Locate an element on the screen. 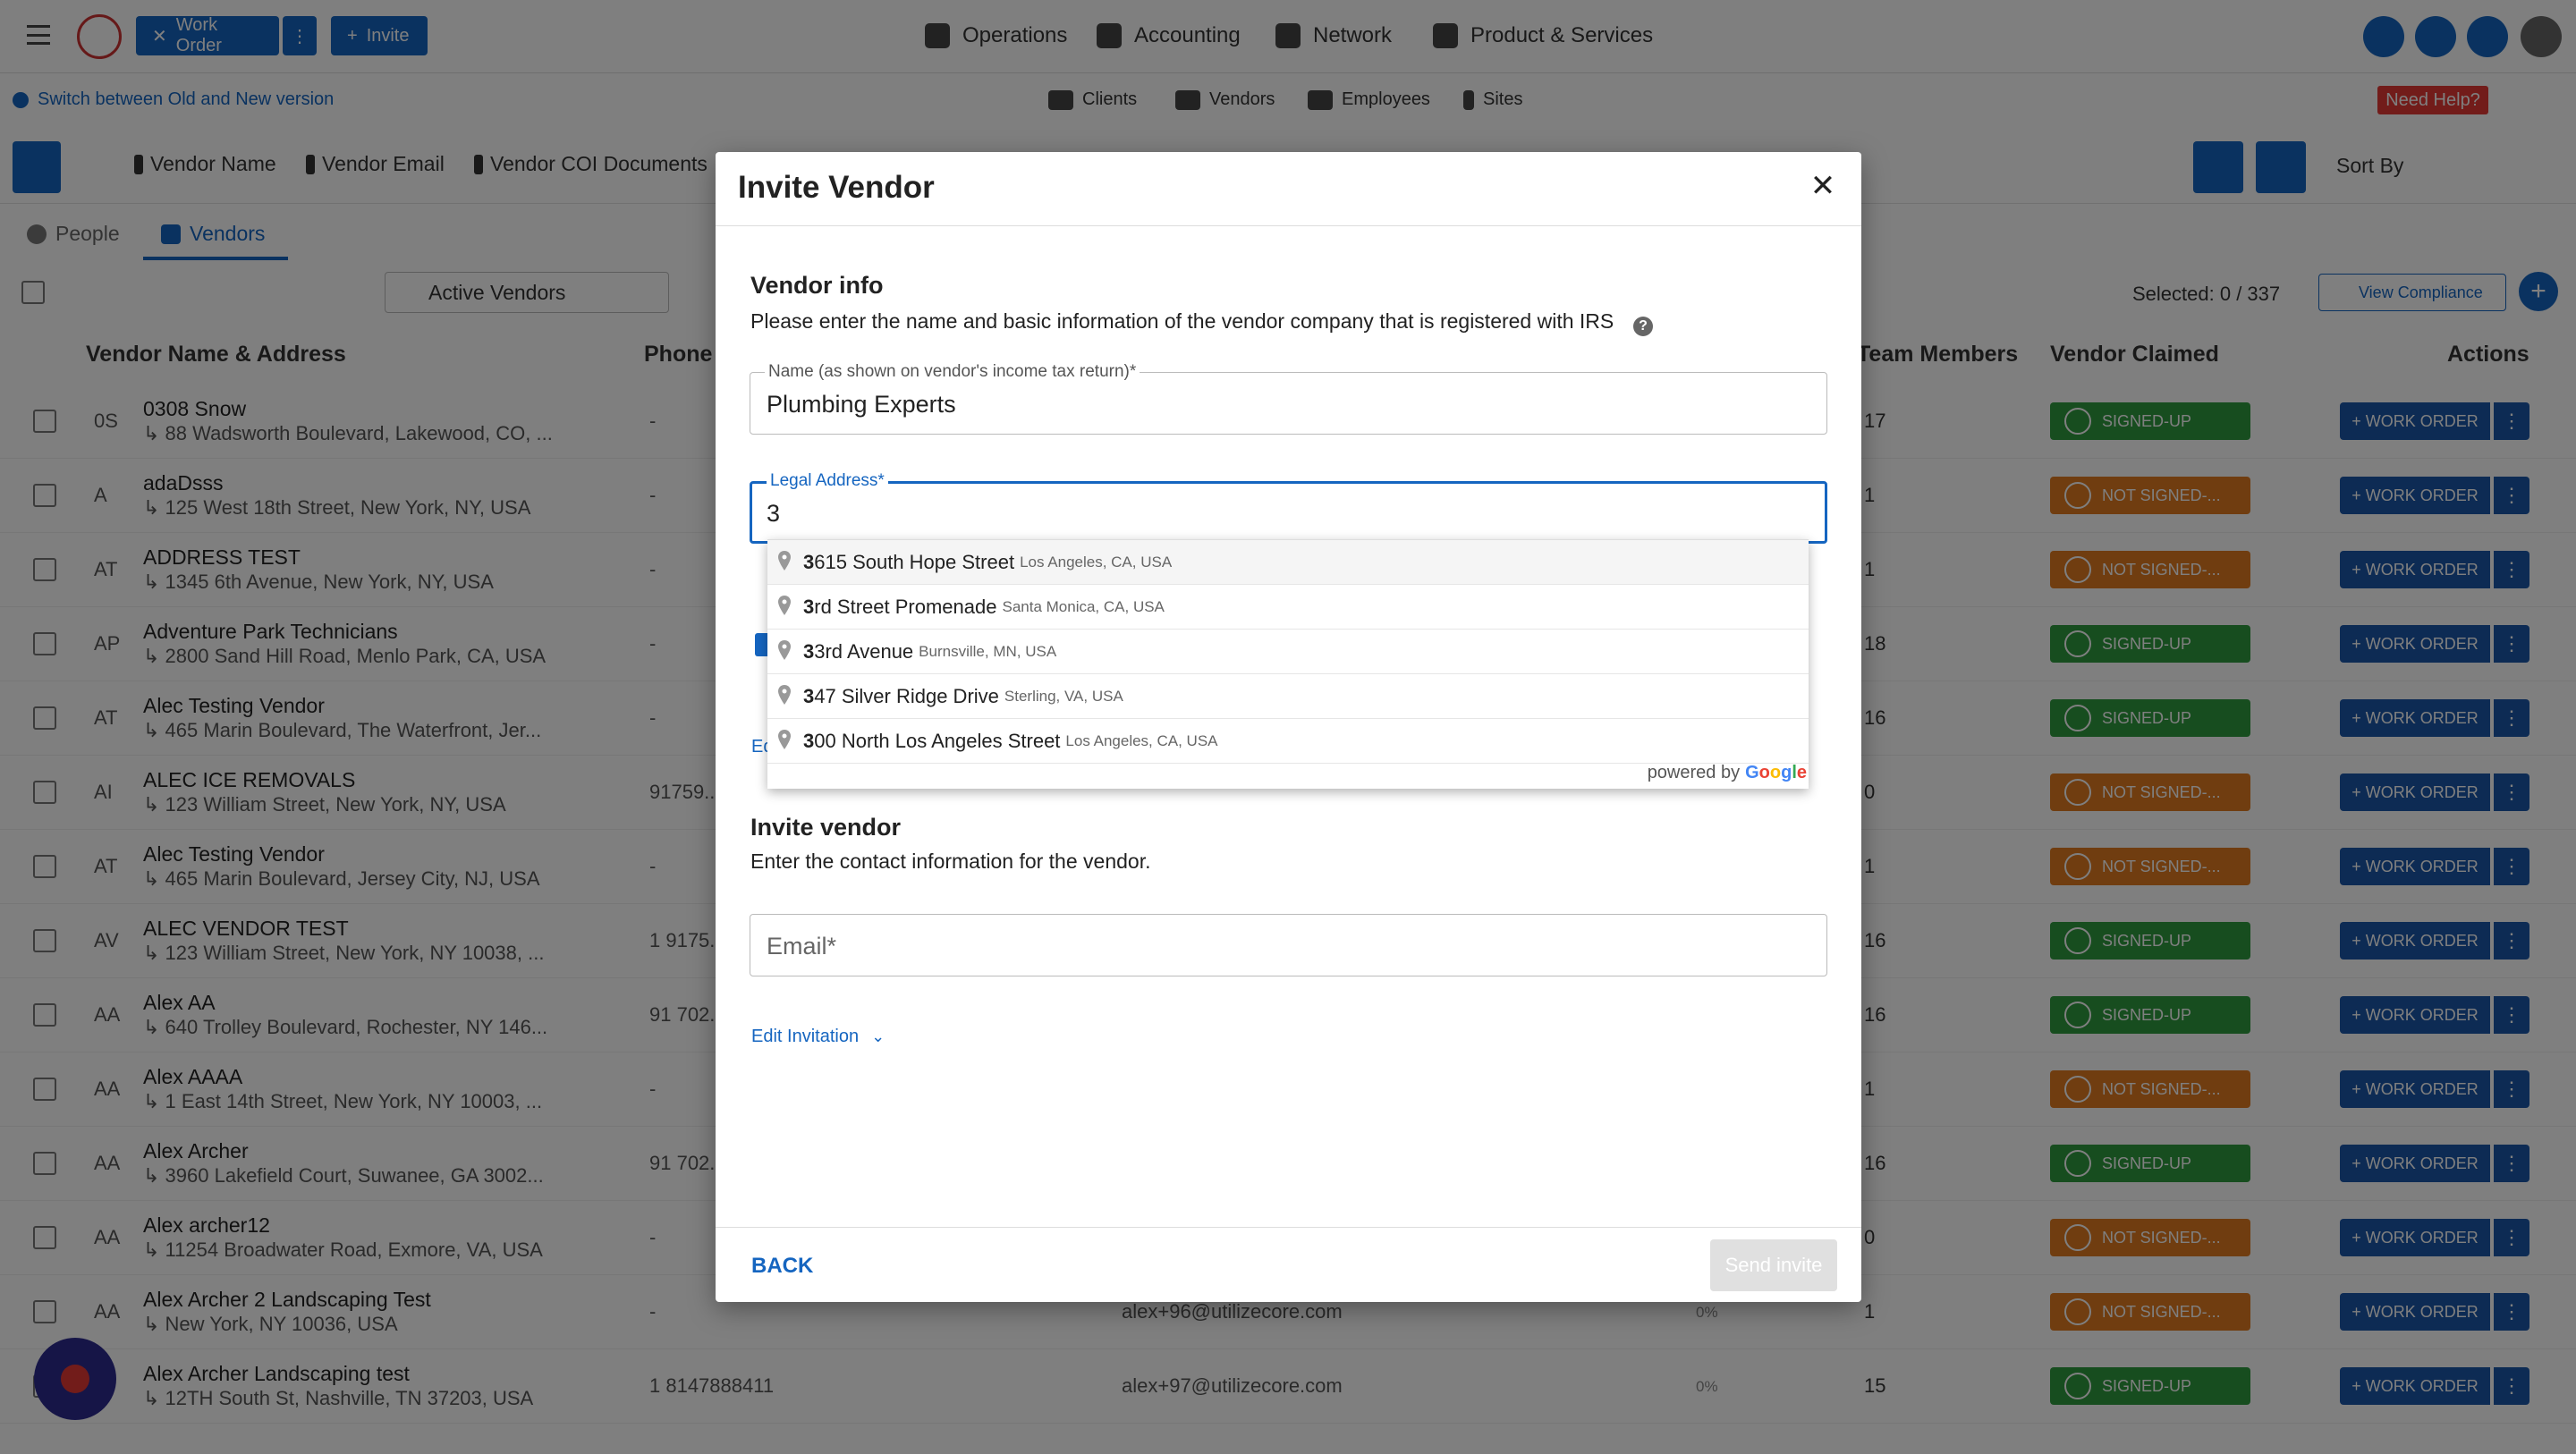 The image size is (2576, 1454). dialog-footer-divider is located at coordinates (1288, 1227).